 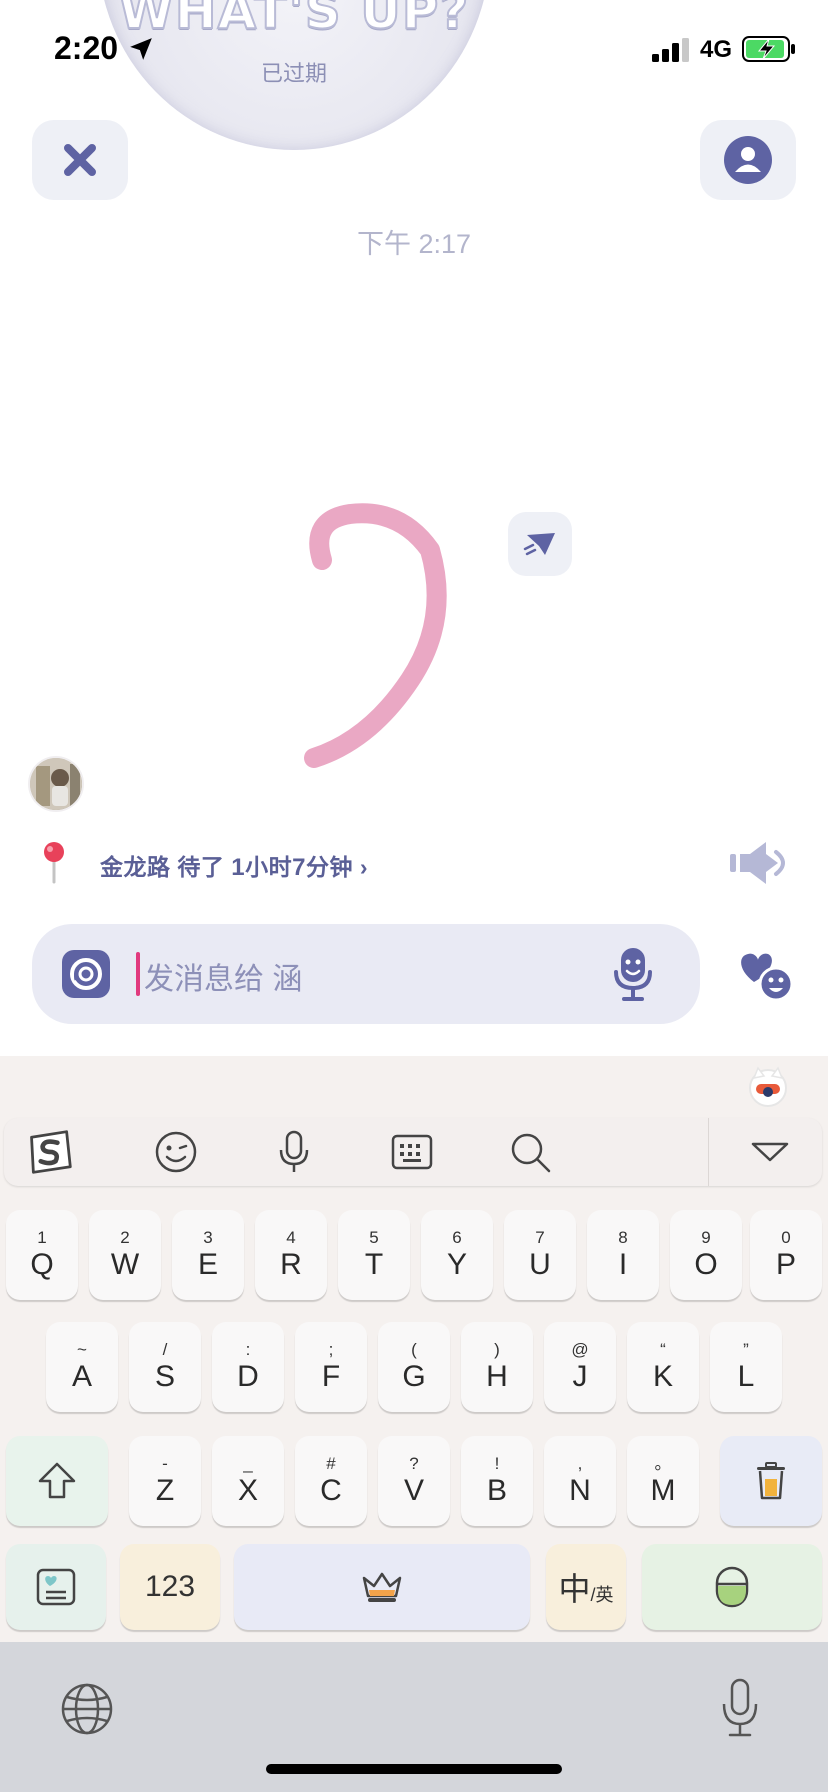 I want to click on message-input: 发消息给 涵, so click(x=223, y=976).